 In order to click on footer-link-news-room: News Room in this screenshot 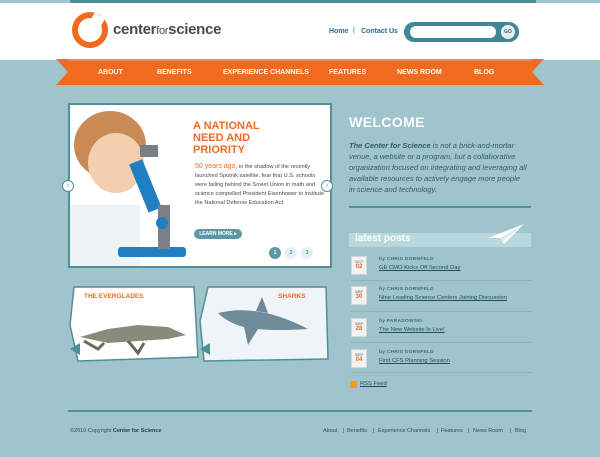, I will do `click(488, 431)`.